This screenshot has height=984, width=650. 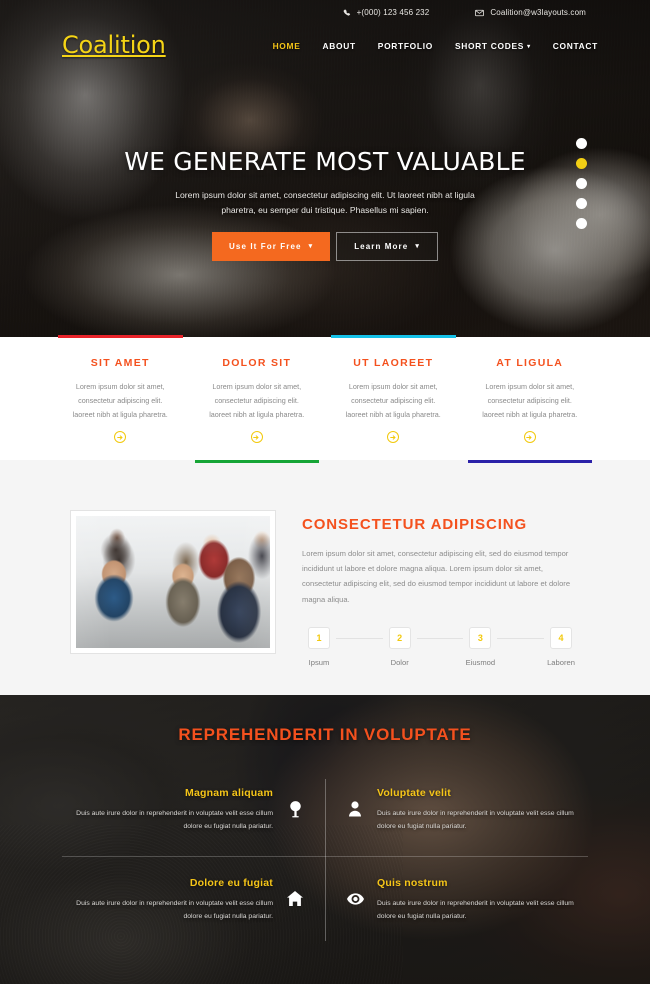 I want to click on step-item-3: 3 Eiusmod, so click(x=480, y=646).